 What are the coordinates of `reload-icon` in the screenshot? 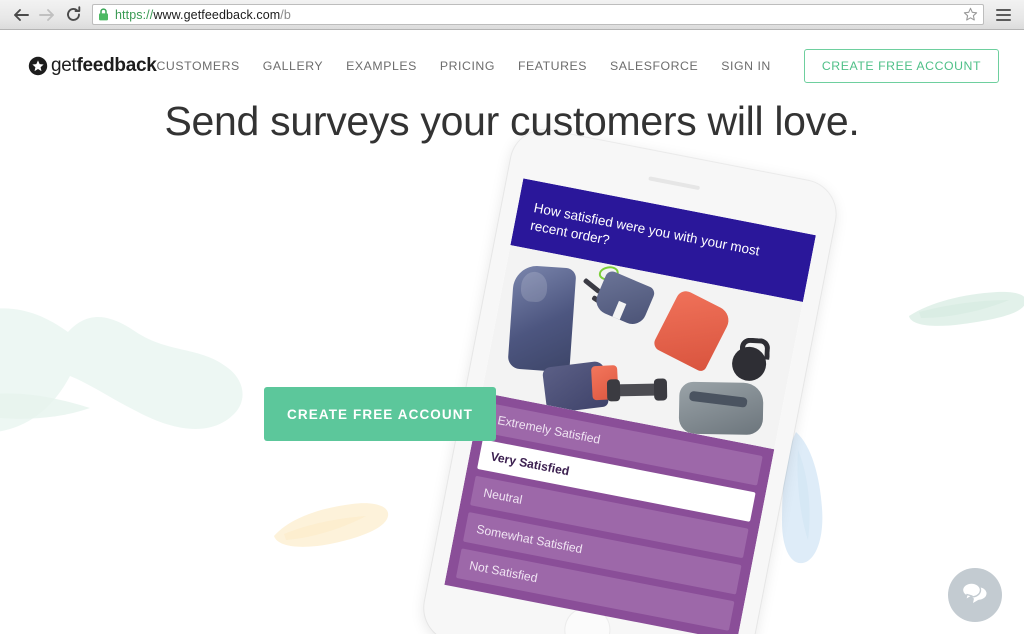 It's located at (73, 14).